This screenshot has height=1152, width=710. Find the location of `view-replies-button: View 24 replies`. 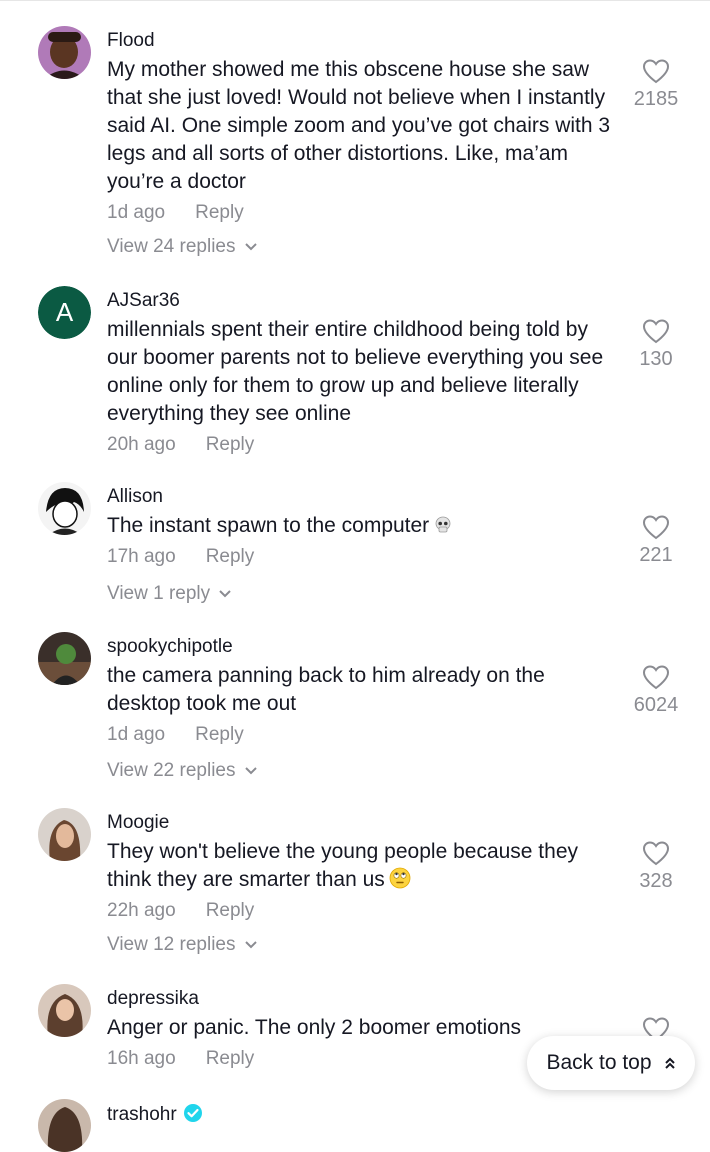

view-replies-button: View 24 replies is located at coordinates (182, 247).